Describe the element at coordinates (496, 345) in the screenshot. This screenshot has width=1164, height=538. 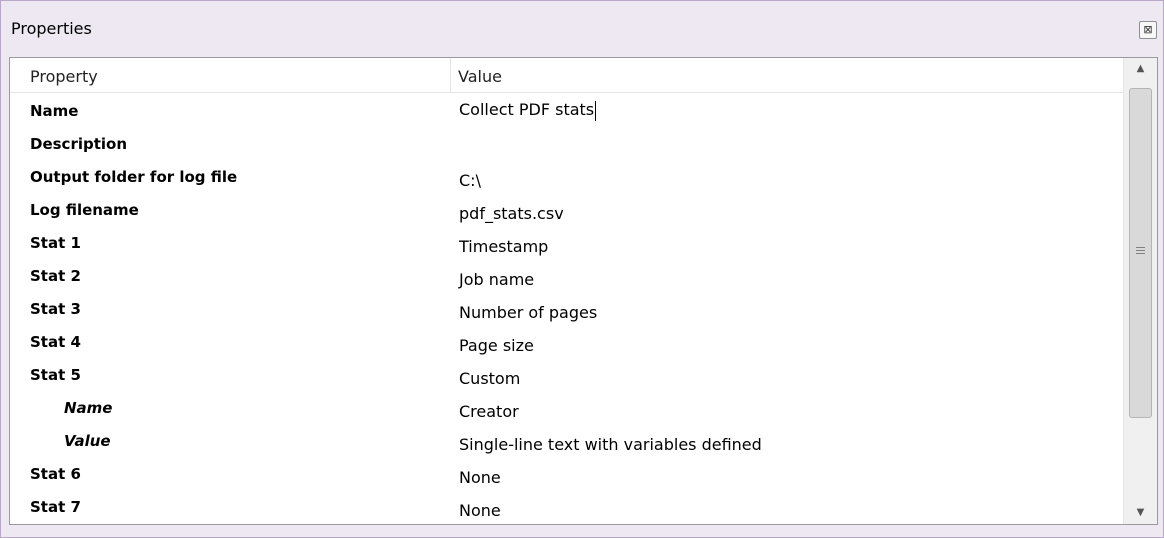
I see `property-value: Page size` at that location.